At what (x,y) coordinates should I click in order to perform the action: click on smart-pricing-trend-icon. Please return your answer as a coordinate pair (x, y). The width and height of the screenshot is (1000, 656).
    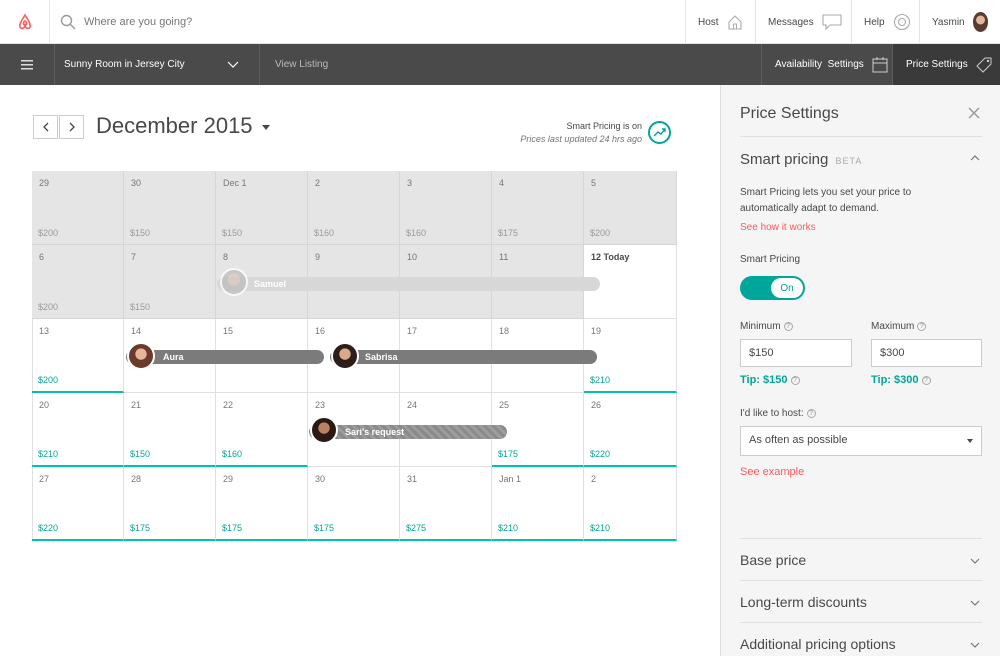
    Looking at the image, I should click on (659, 132).